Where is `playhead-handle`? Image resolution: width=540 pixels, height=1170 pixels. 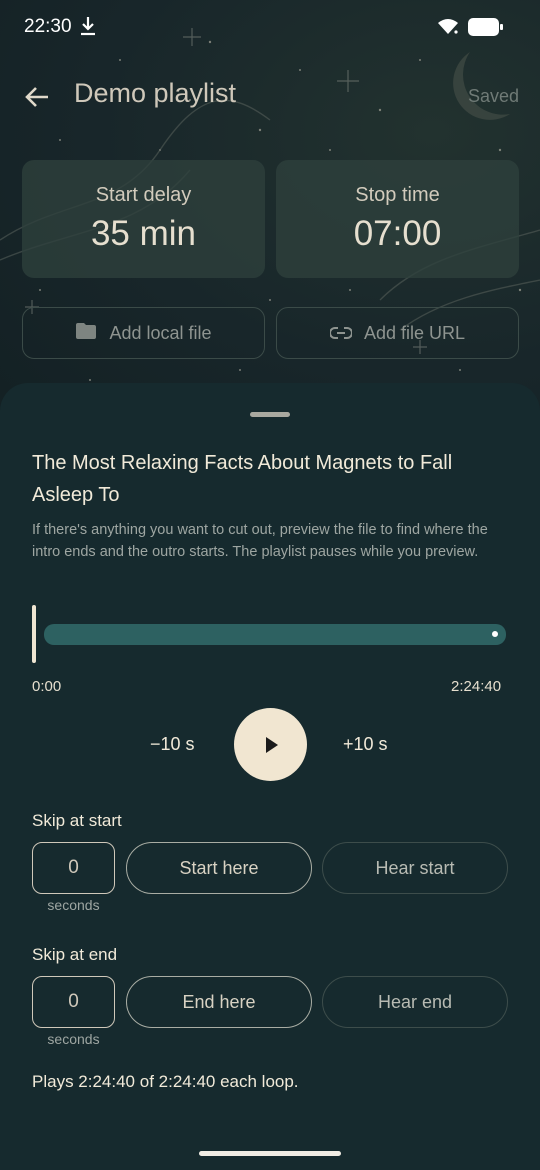
playhead-handle is located at coordinates (34, 634).